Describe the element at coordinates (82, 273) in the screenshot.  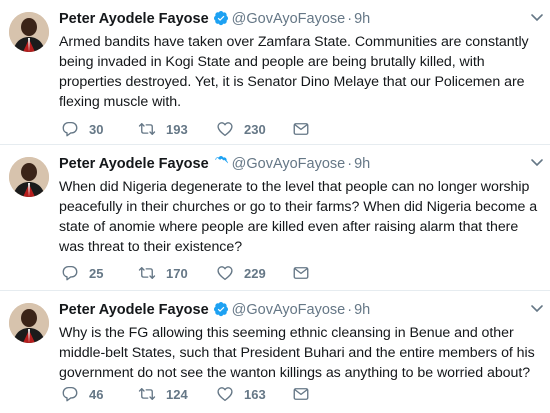
I see `reply-button: 25` at that location.